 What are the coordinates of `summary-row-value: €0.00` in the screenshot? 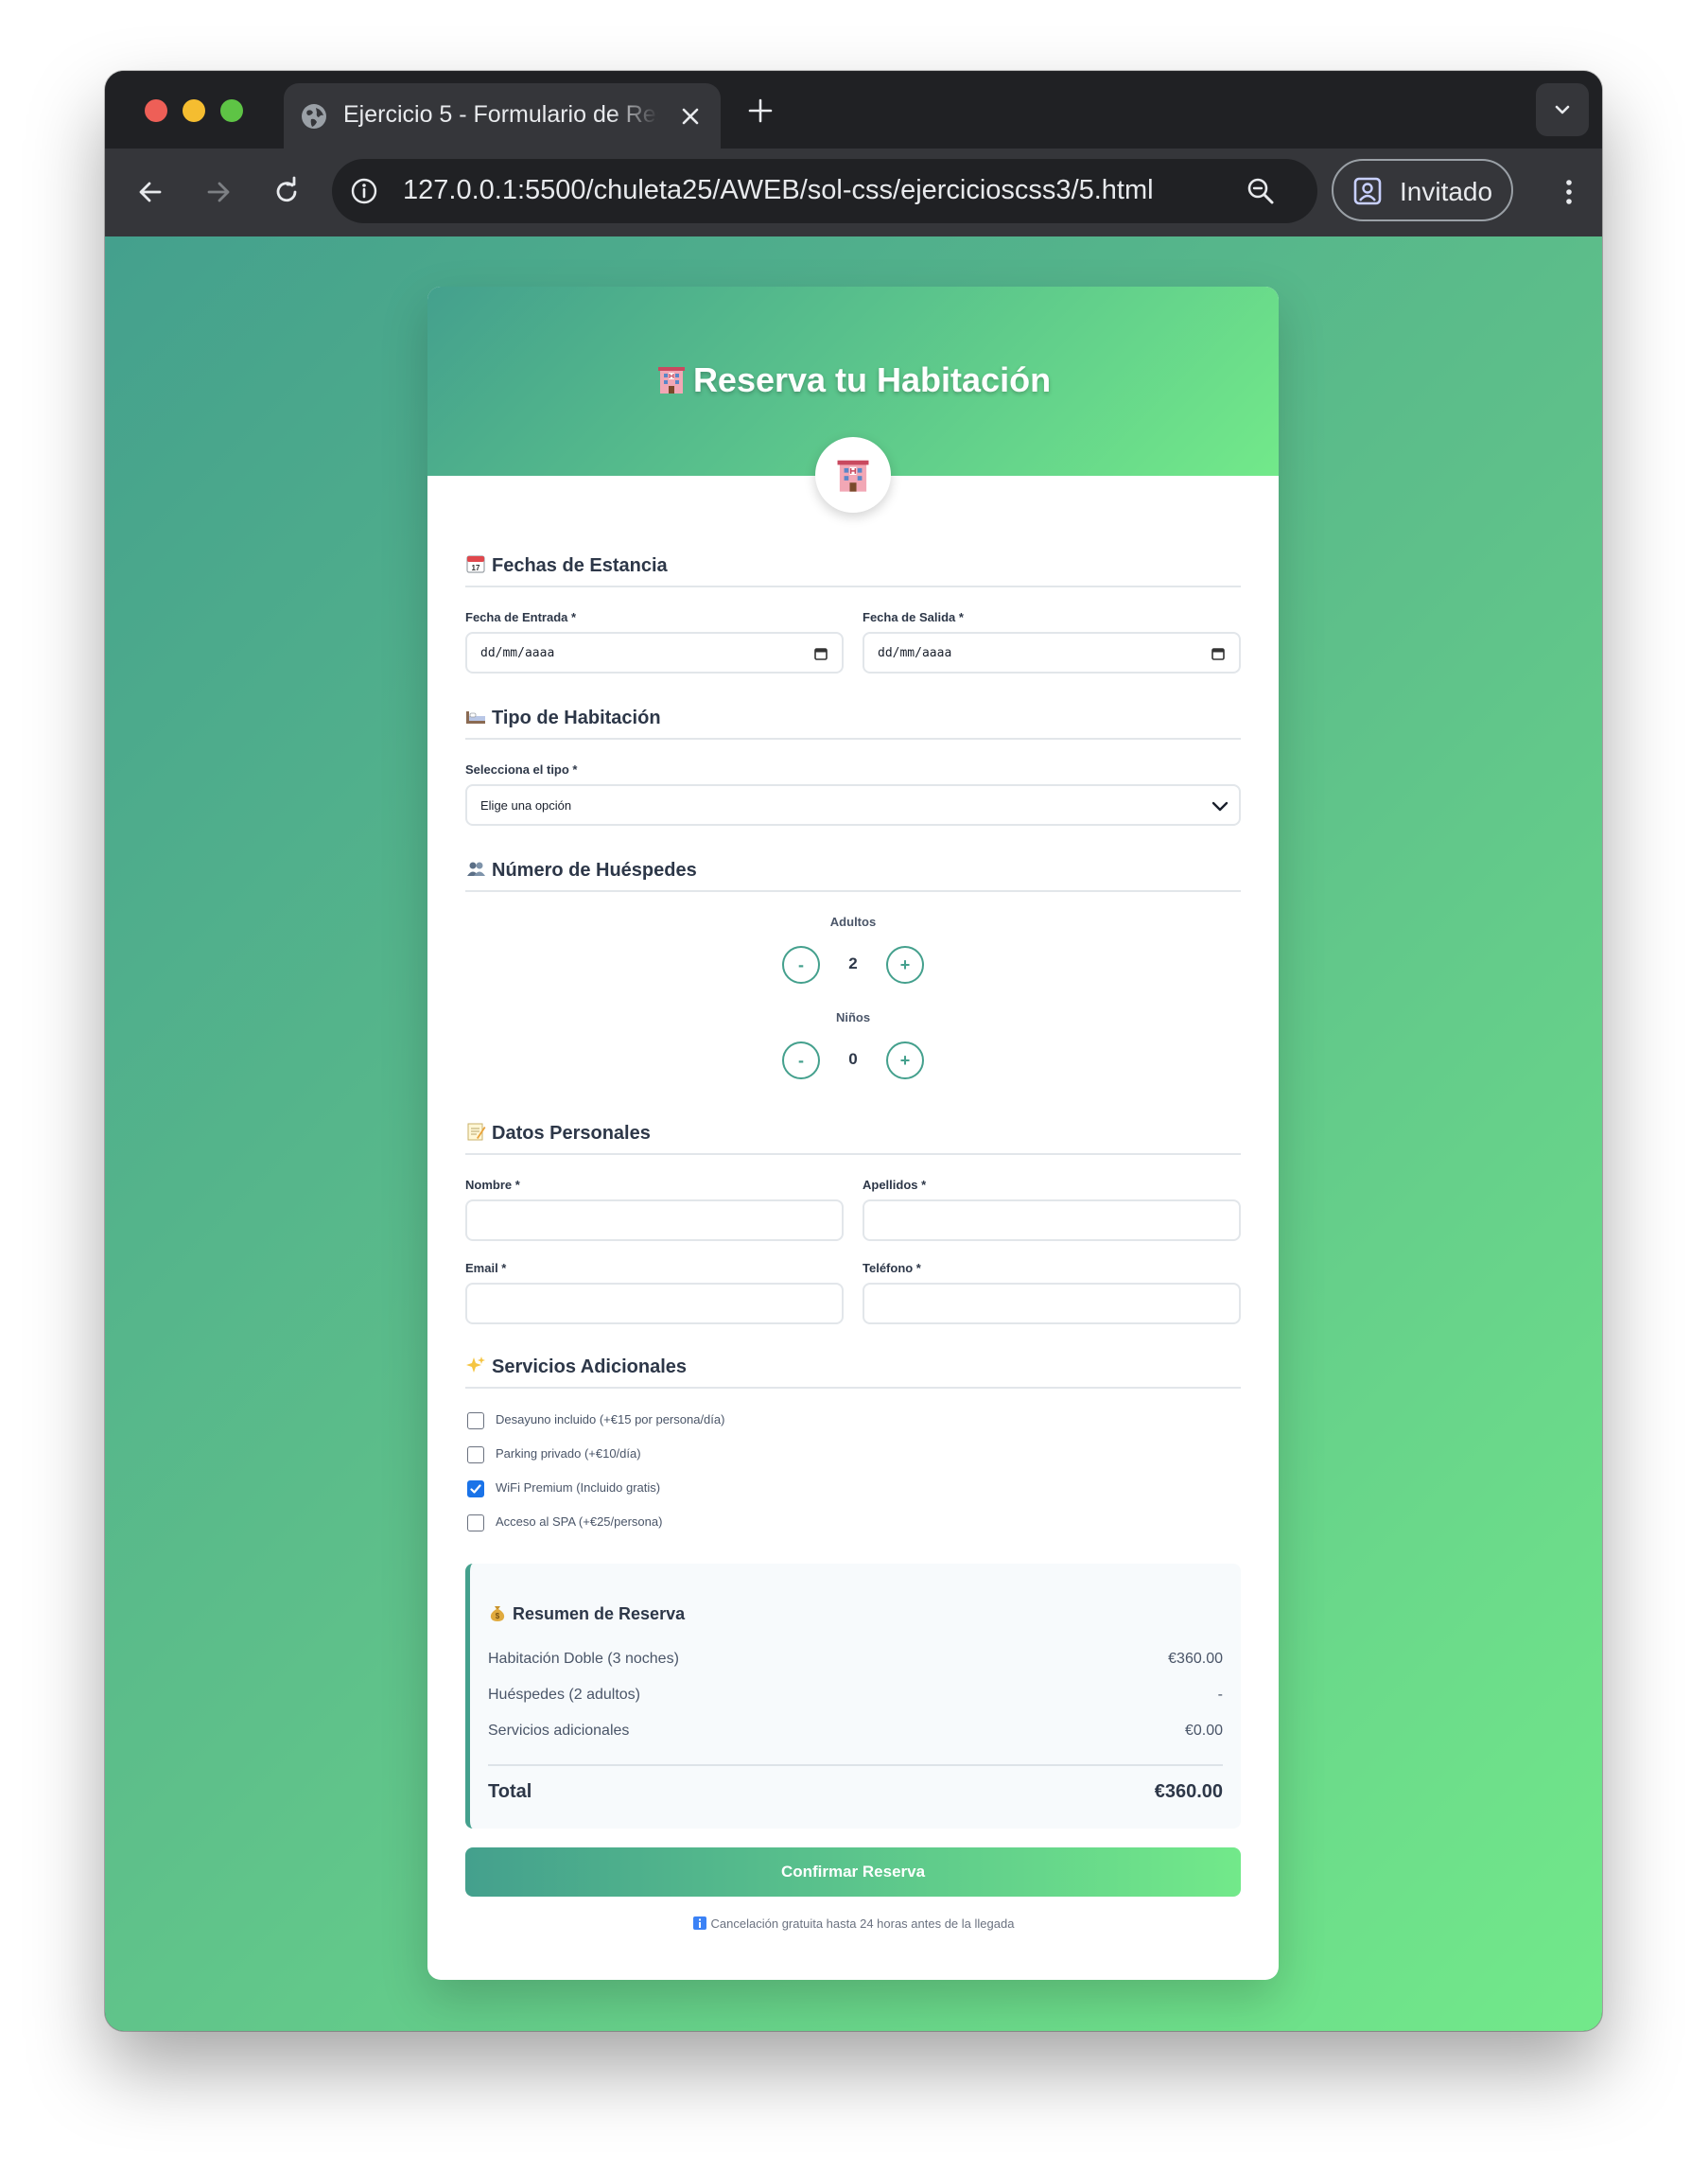 It's located at (1203, 1731).